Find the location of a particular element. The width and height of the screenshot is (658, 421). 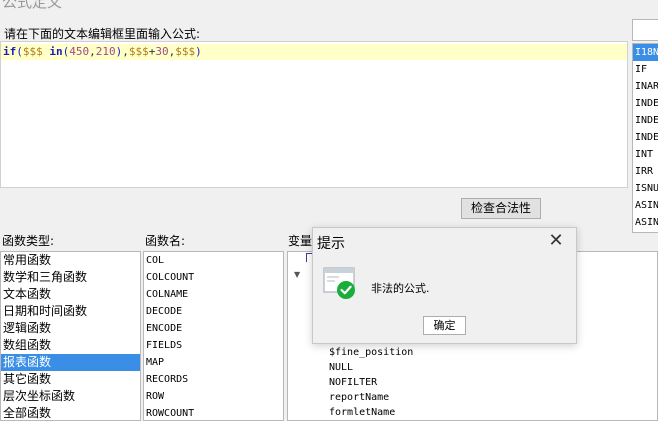

close-icon: ✕ is located at coordinates (556, 241).